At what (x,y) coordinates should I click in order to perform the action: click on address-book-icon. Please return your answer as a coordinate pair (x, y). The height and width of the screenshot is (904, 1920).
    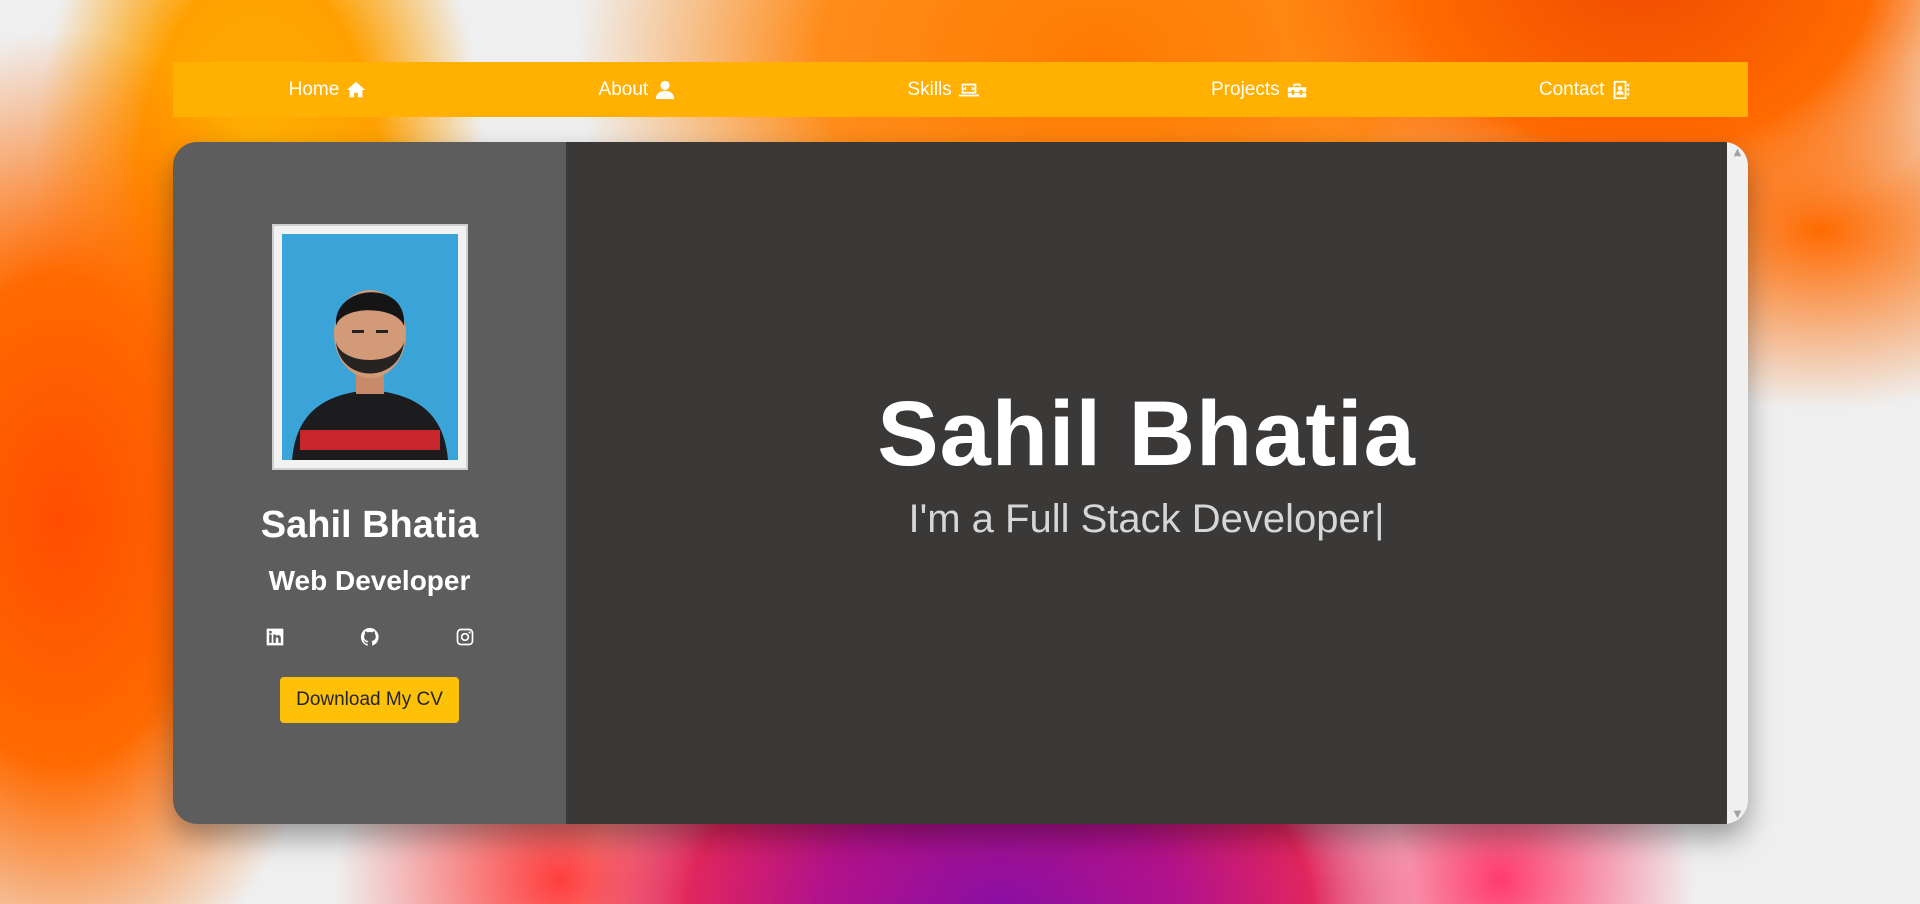
    Looking at the image, I should click on (1622, 89).